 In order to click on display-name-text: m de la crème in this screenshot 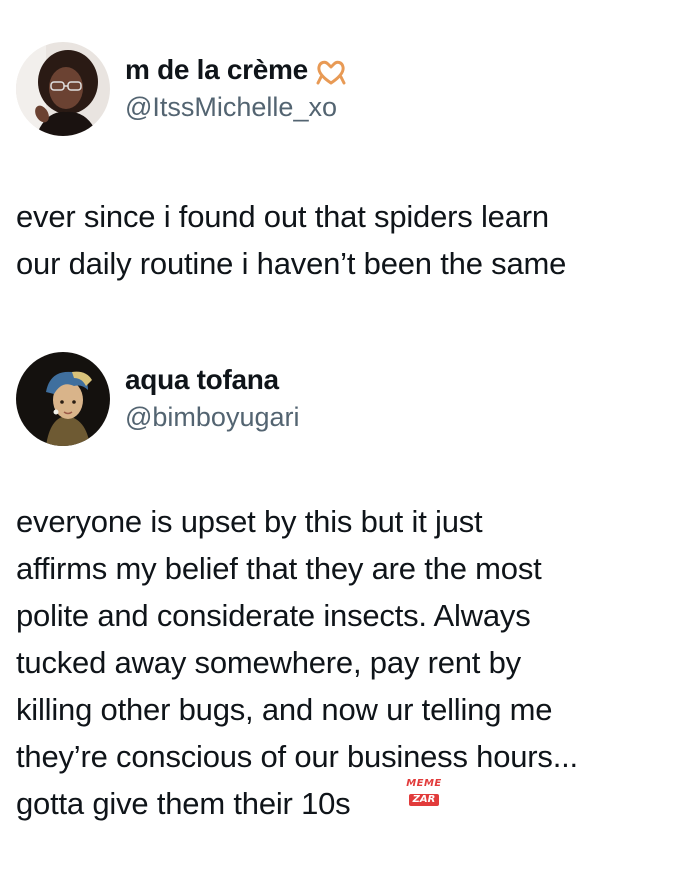, I will do `click(216, 69)`.